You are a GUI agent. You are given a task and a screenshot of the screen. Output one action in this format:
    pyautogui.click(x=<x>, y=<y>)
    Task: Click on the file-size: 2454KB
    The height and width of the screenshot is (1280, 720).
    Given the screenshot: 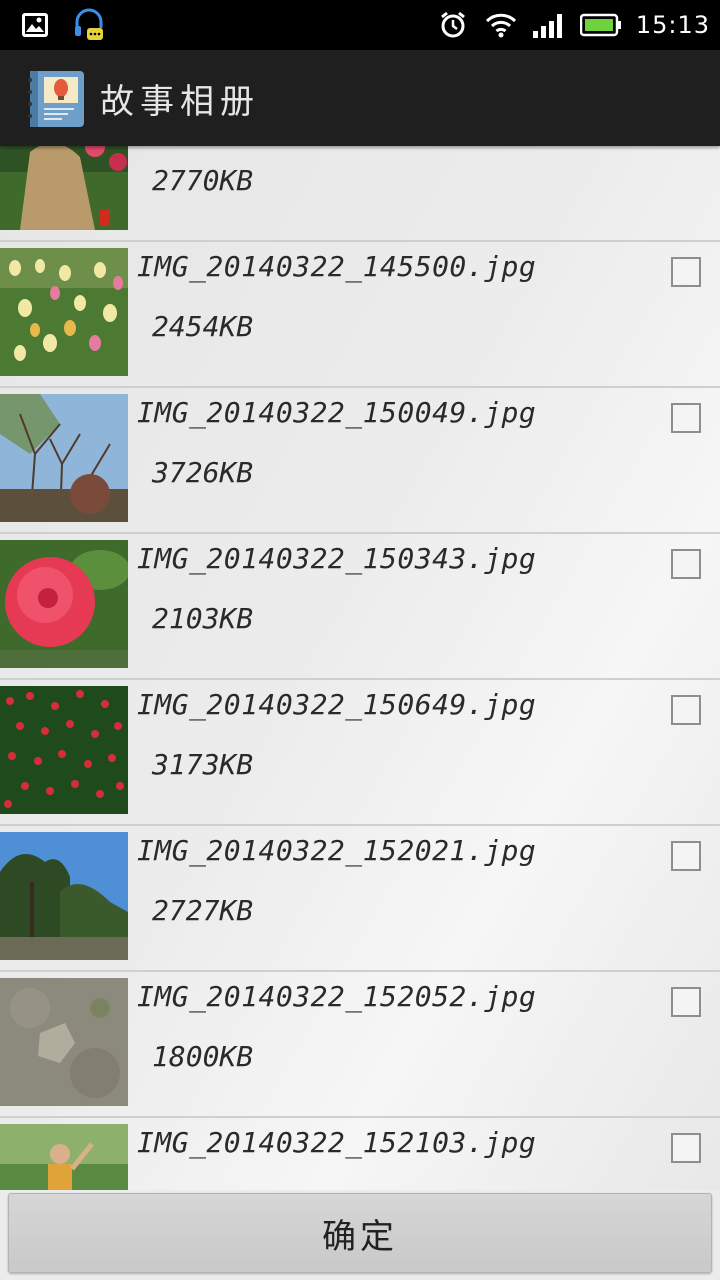 What is the action you would take?
    pyautogui.click(x=203, y=326)
    